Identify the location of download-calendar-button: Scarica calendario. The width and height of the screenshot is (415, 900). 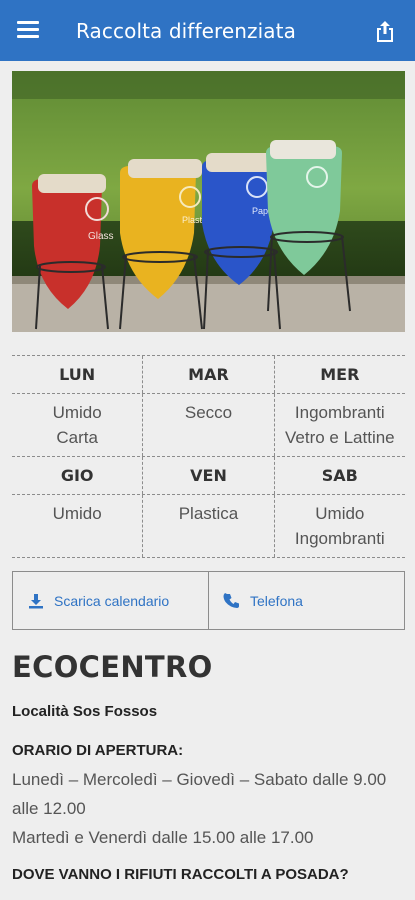
(110, 600).